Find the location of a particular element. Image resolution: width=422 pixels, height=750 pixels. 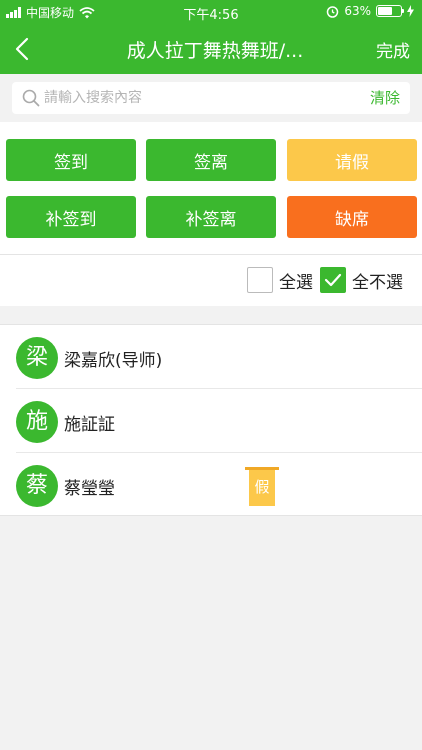

avatar: 施 is located at coordinates (37, 422).